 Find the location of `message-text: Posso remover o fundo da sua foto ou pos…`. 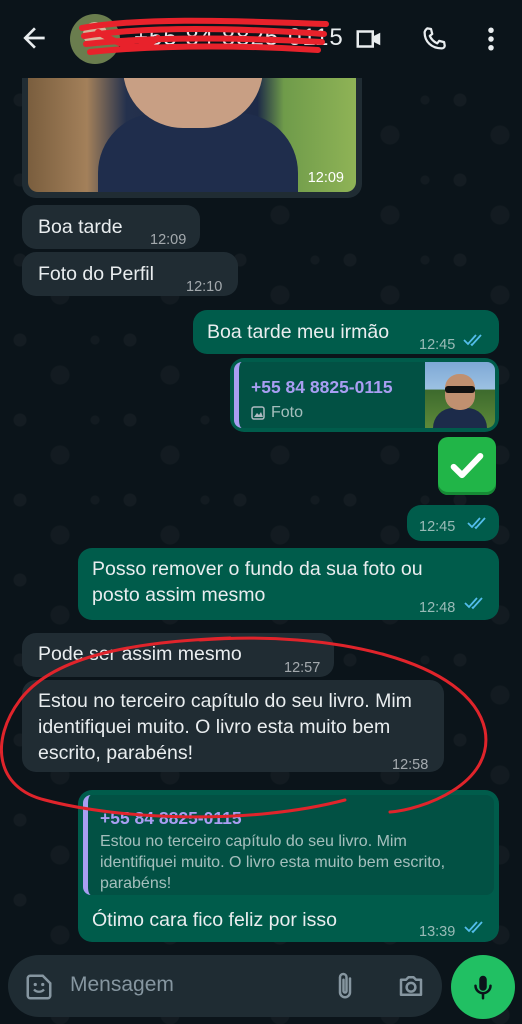

message-text: Posso remover o fundo da sua foto ou pos… is located at coordinates (257, 582).